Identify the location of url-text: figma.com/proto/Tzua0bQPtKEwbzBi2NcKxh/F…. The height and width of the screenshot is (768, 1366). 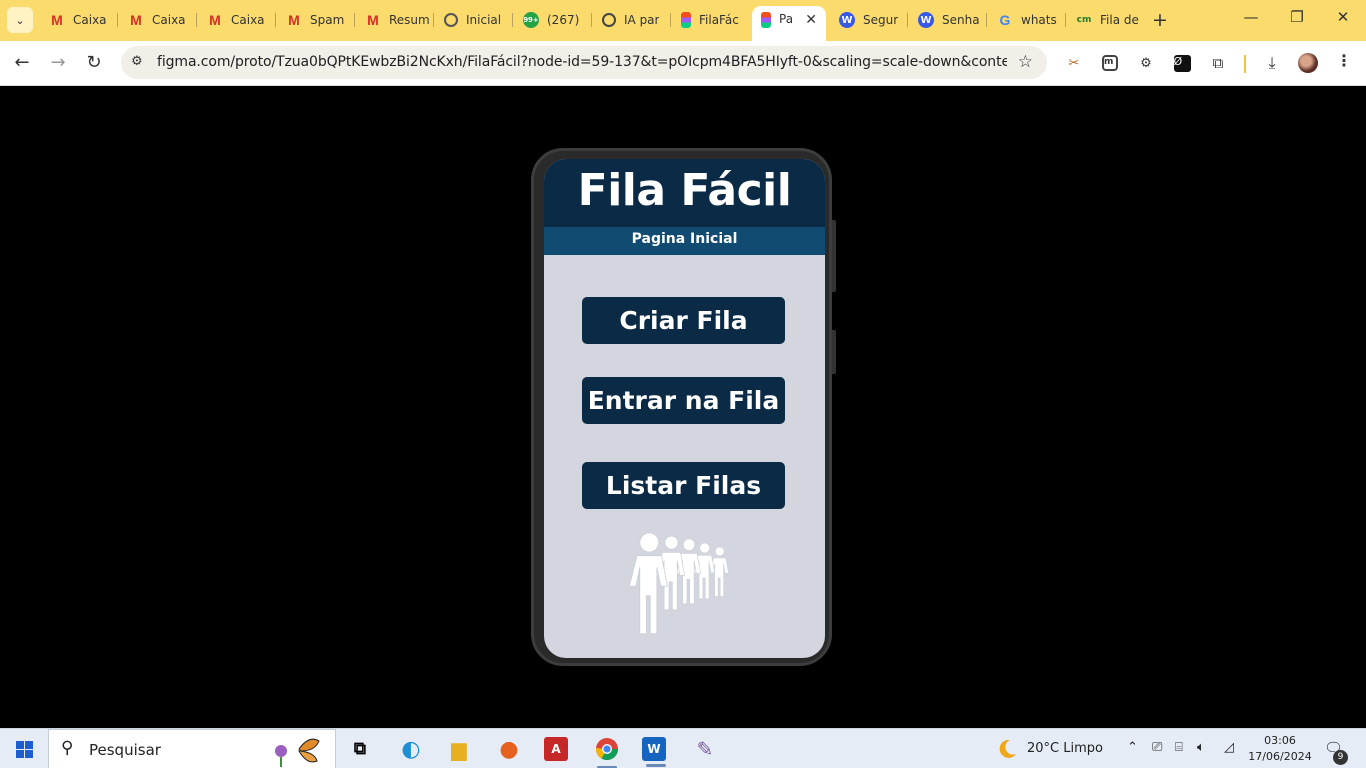
(582, 62).